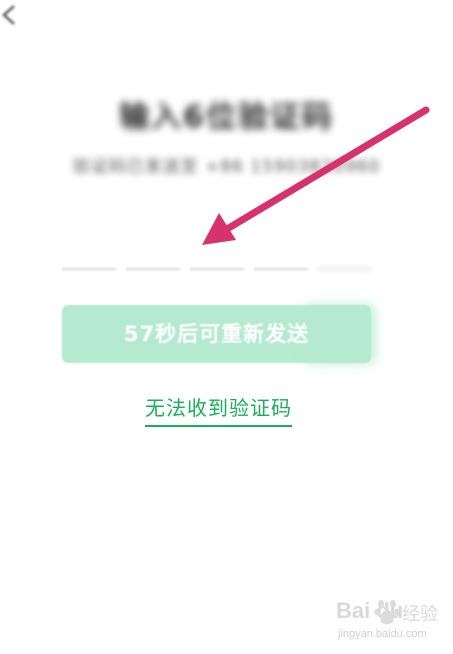  Describe the element at coordinates (226, 167) in the screenshot. I see `page-subtitle: 验证码已发送至 +86 15903830960` at that location.